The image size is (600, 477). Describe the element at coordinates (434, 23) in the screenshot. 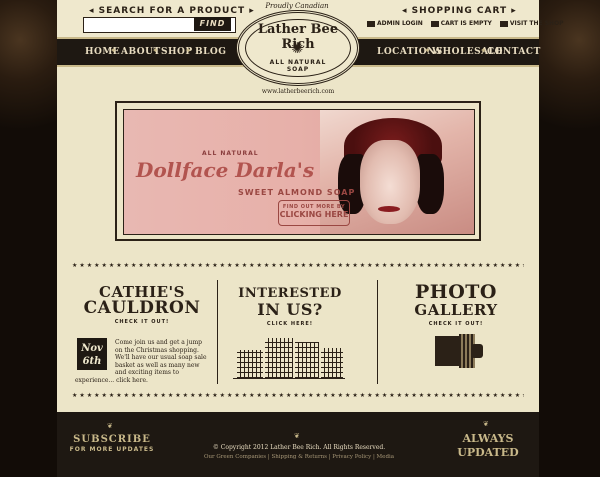

I see `cart-icon` at that location.